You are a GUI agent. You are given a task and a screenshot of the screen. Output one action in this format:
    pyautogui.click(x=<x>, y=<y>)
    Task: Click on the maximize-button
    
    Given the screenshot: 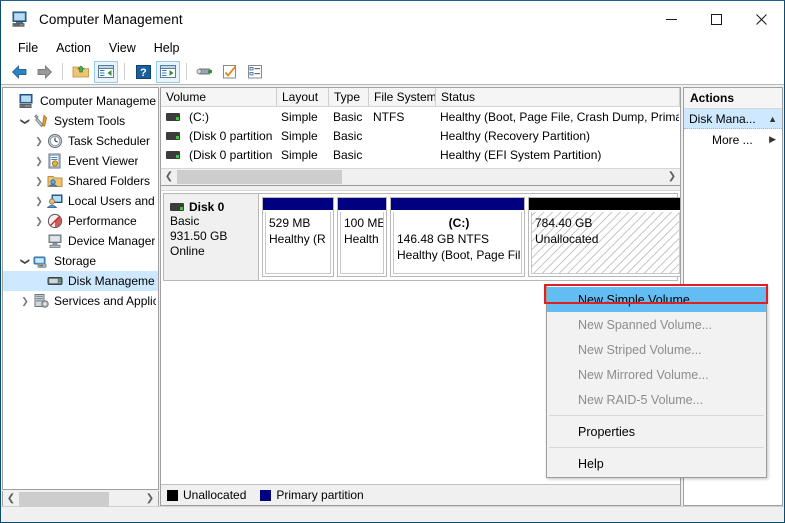 What is the action you would take?
    pyautogui.click(x=716, y=19)
    